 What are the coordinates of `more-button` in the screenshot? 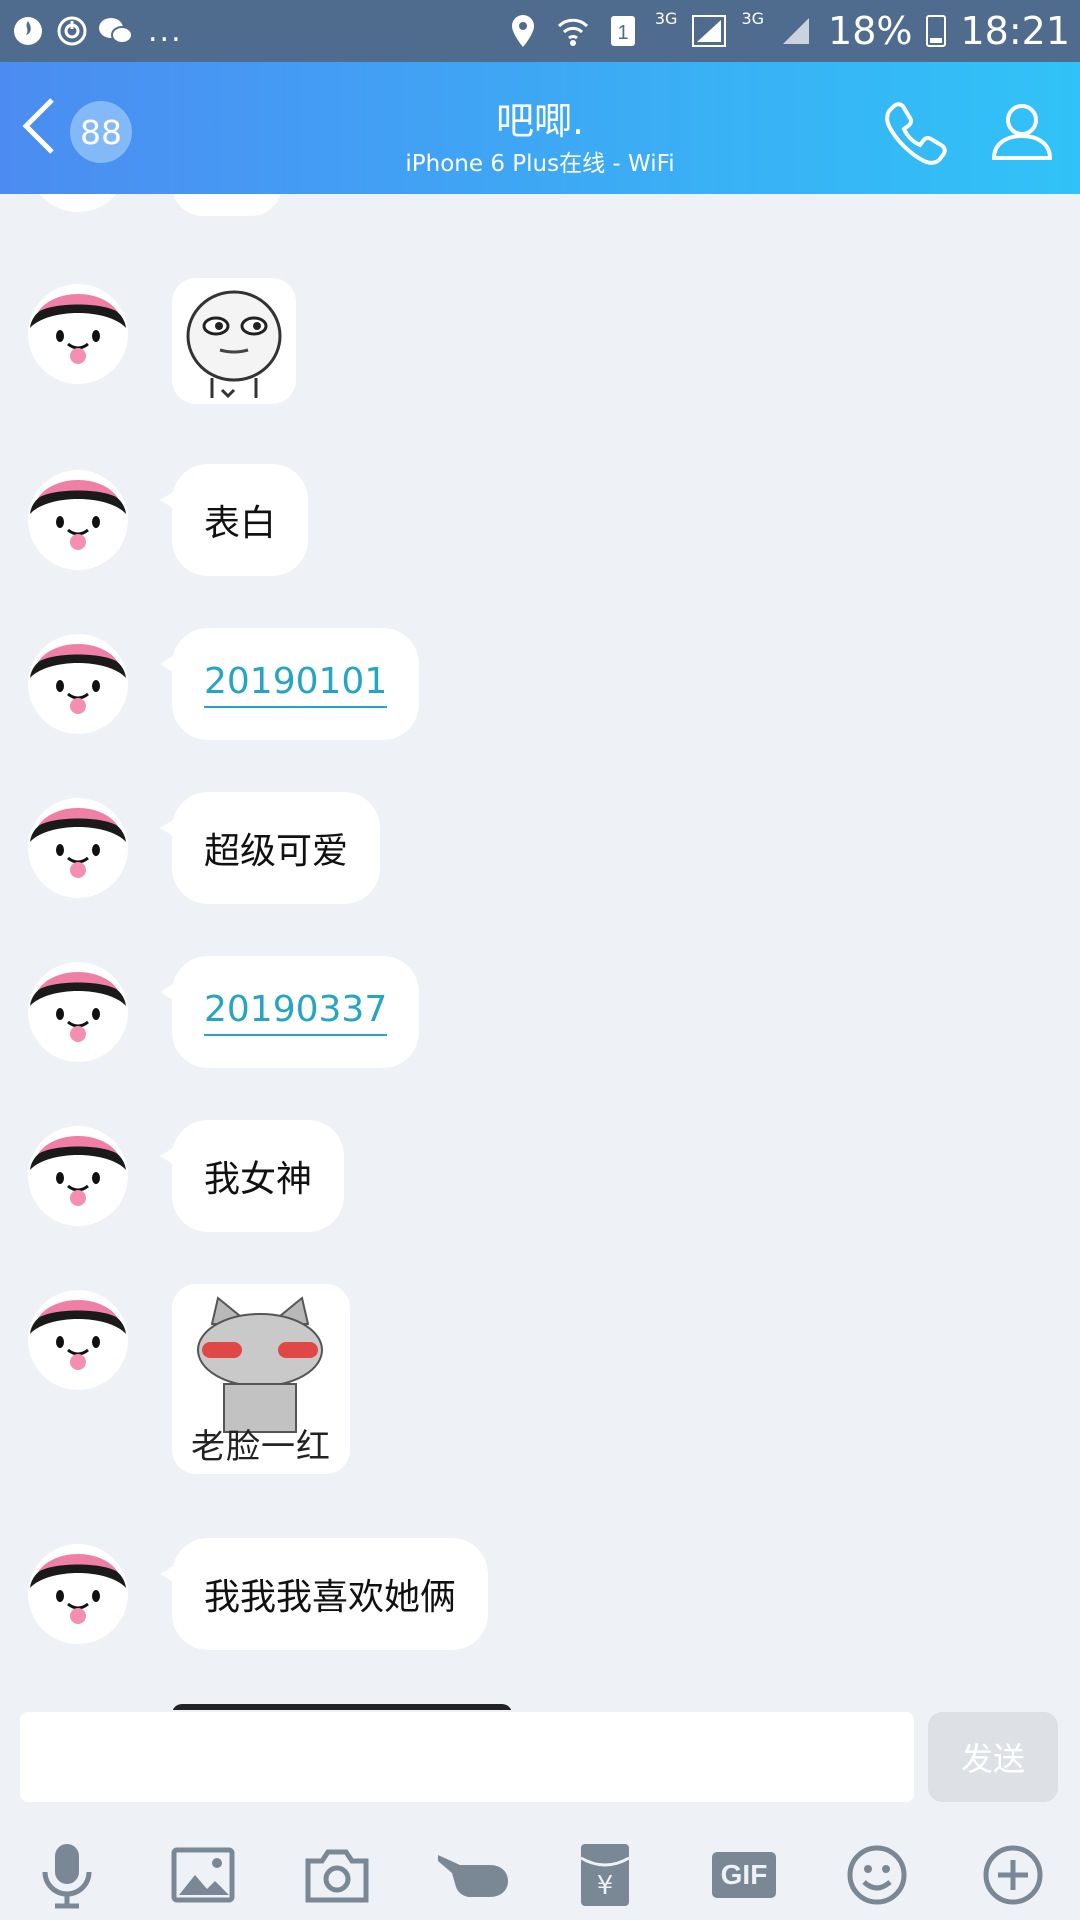 It's located at (1013, 1875).